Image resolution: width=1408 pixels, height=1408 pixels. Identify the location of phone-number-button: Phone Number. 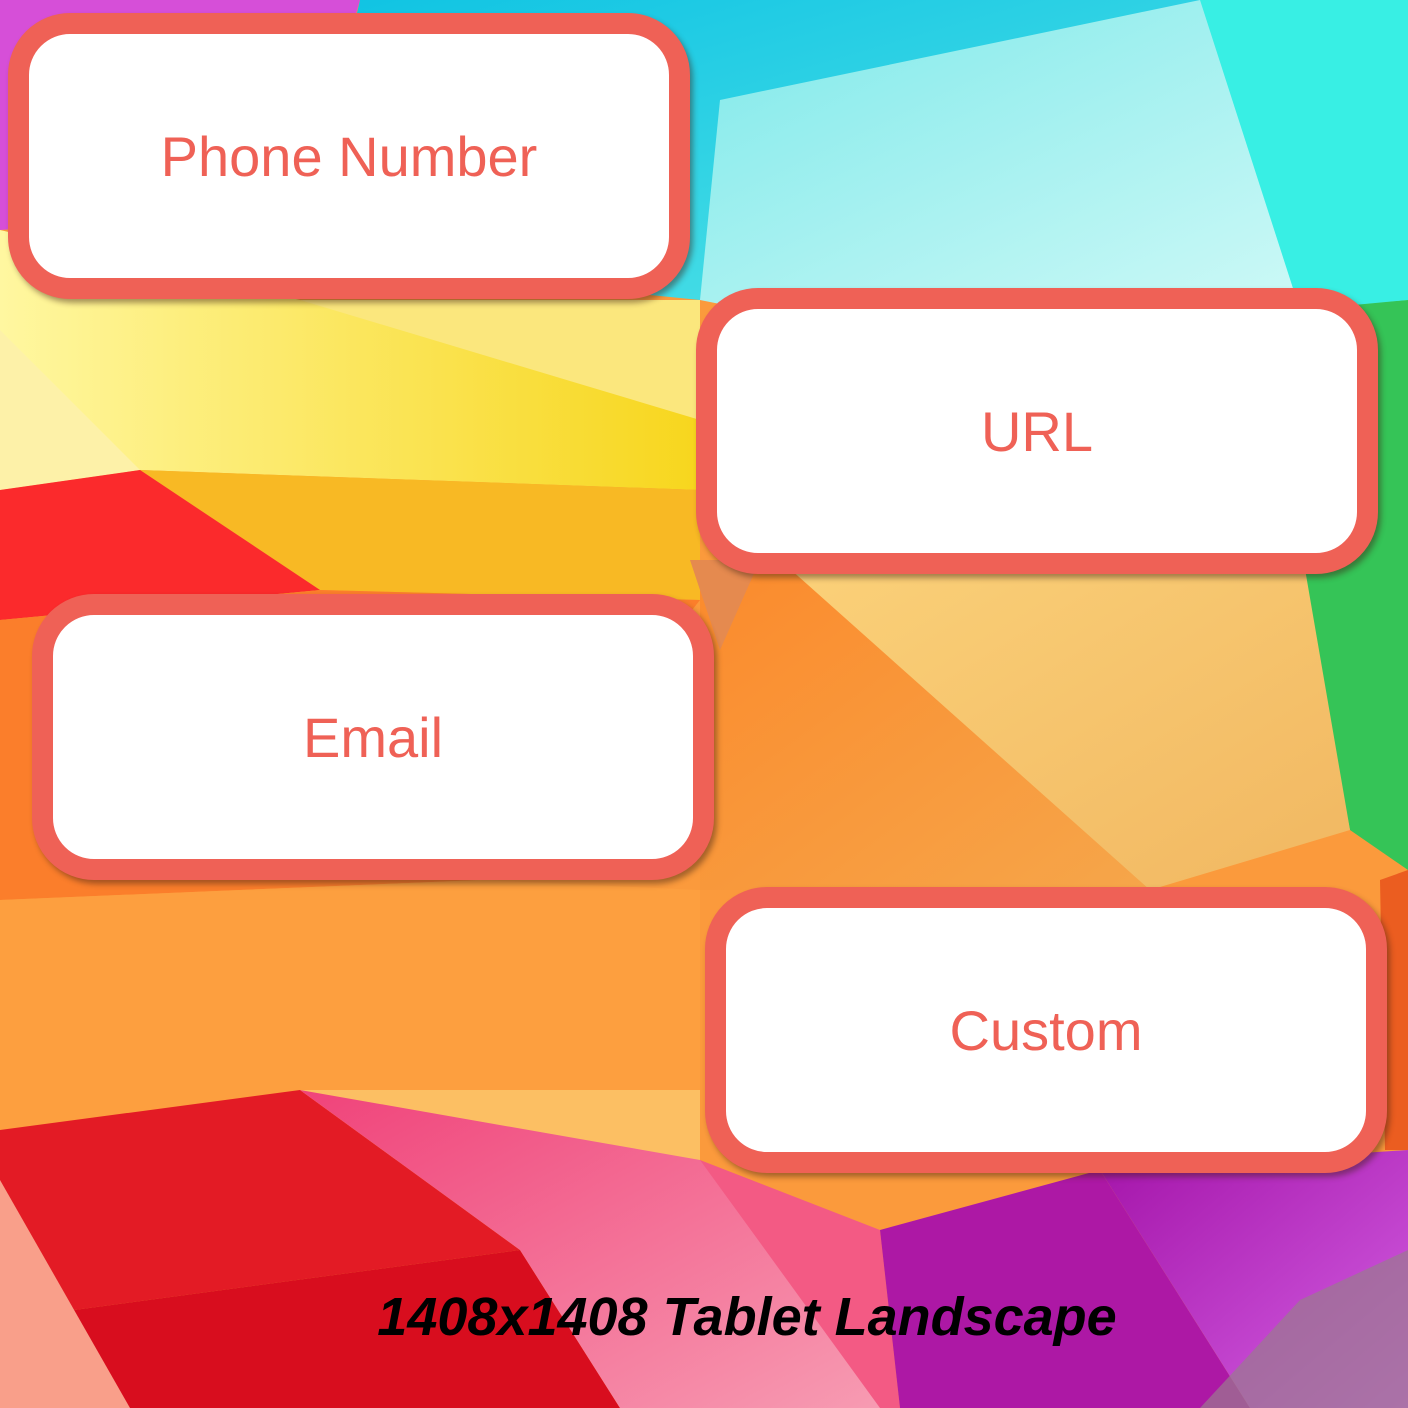
(349, 156).